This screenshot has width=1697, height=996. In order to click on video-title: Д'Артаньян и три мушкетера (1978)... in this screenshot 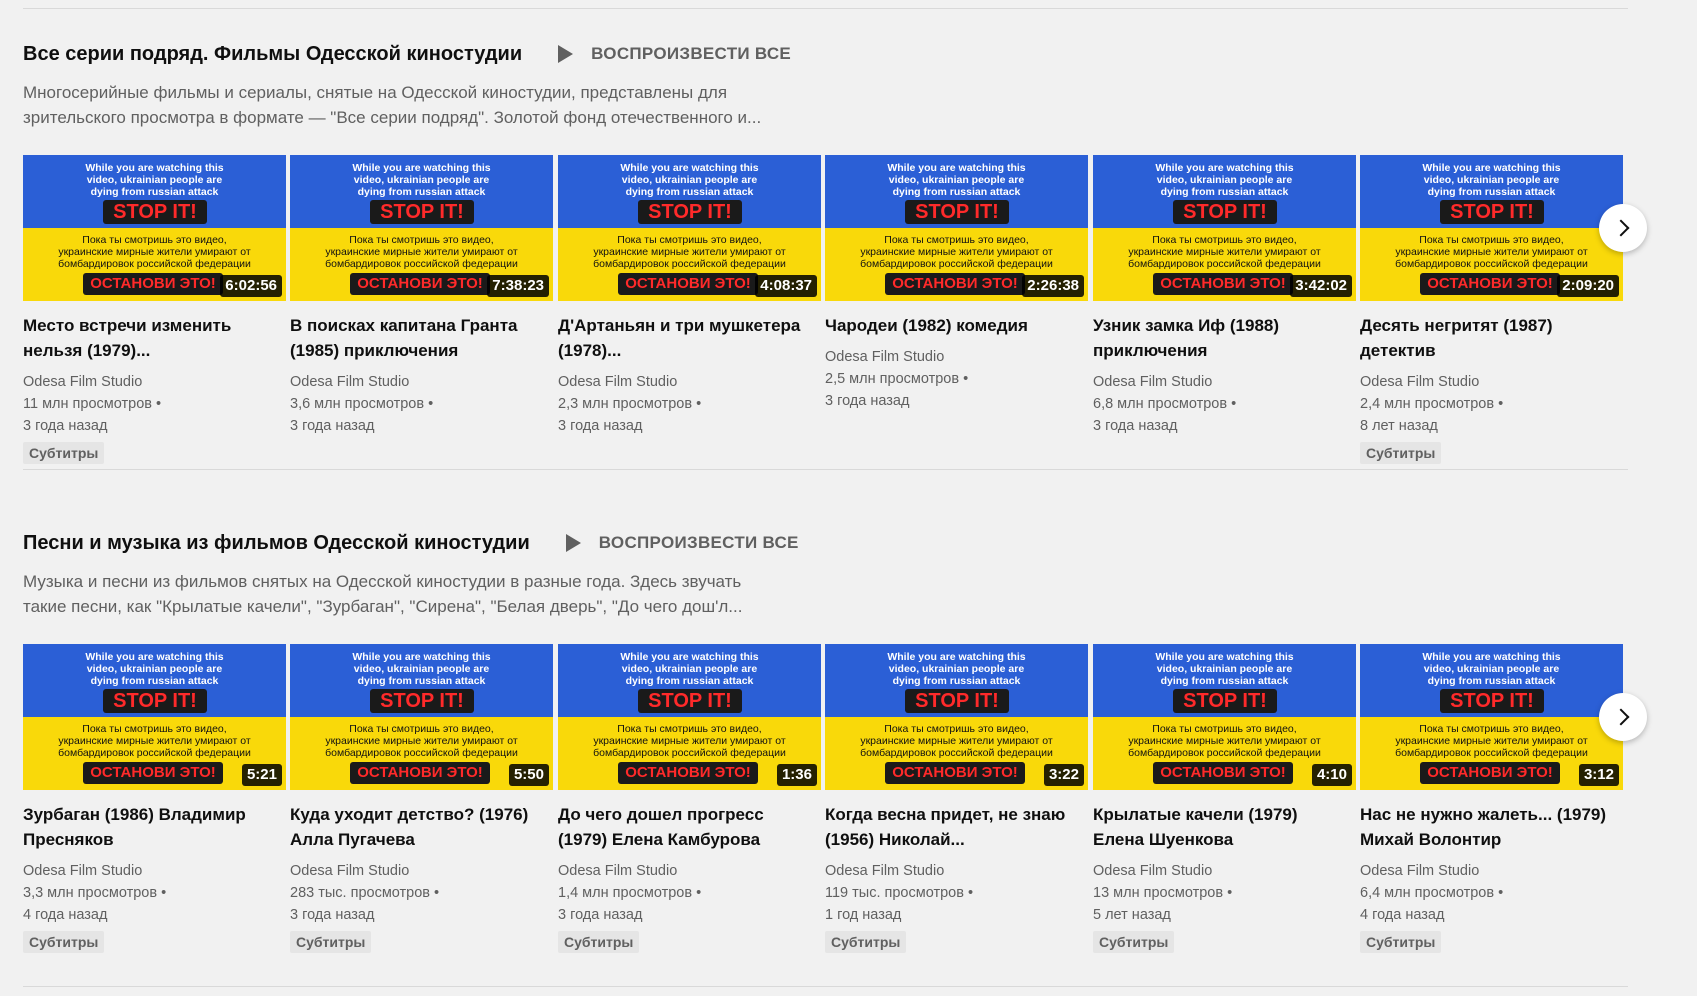, I will do `click(683, 338)`.